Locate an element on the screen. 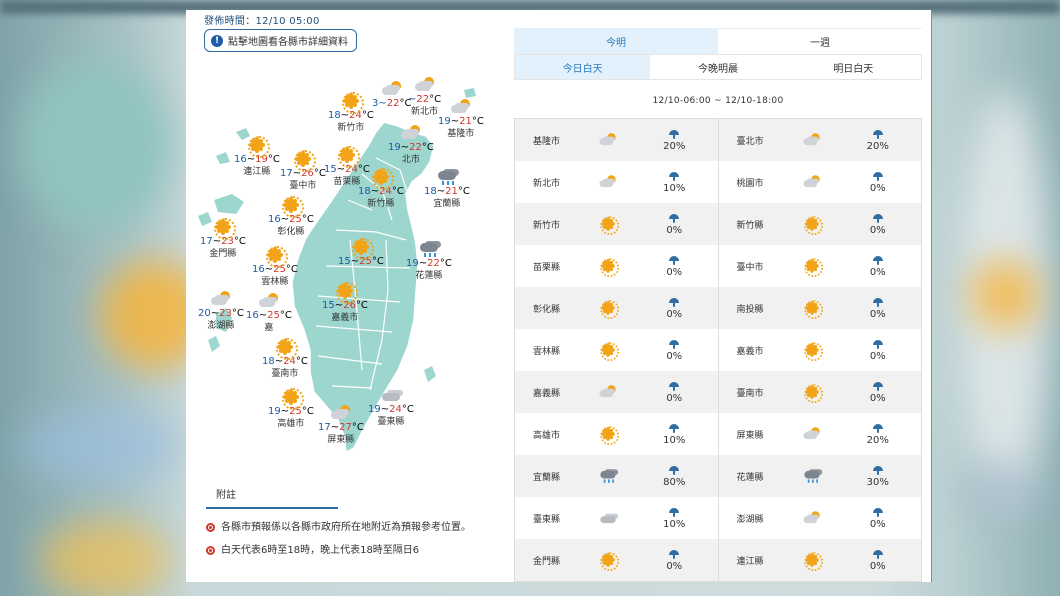 The image size is (1060, 596). map-city-changhua: 16~25°C 彰化縣 is located at coordinates (291, 217).